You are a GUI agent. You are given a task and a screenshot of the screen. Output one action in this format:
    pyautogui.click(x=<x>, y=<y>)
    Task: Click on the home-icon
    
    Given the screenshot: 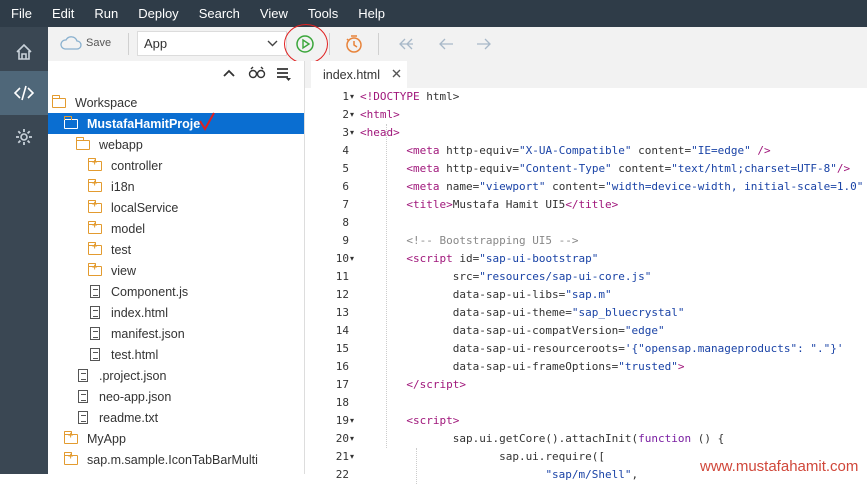 What is the action you would take?
    pyautogui.click(x=24, y=52)
    